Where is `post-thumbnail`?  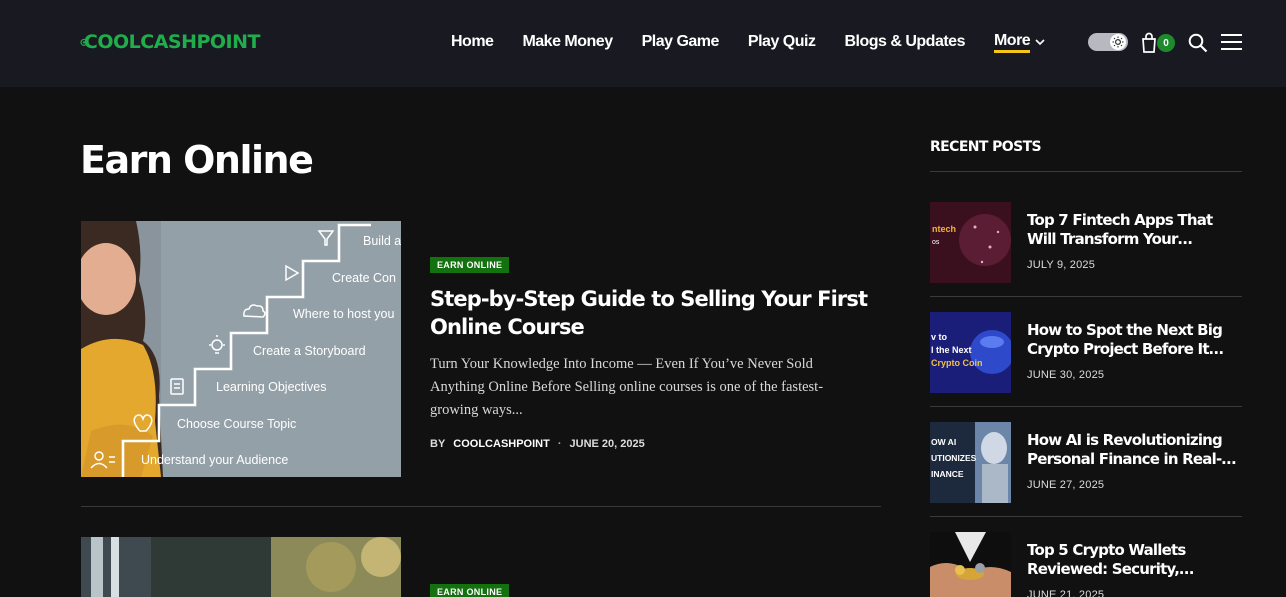 post-thumbnail is located at coordinates (241, 567).